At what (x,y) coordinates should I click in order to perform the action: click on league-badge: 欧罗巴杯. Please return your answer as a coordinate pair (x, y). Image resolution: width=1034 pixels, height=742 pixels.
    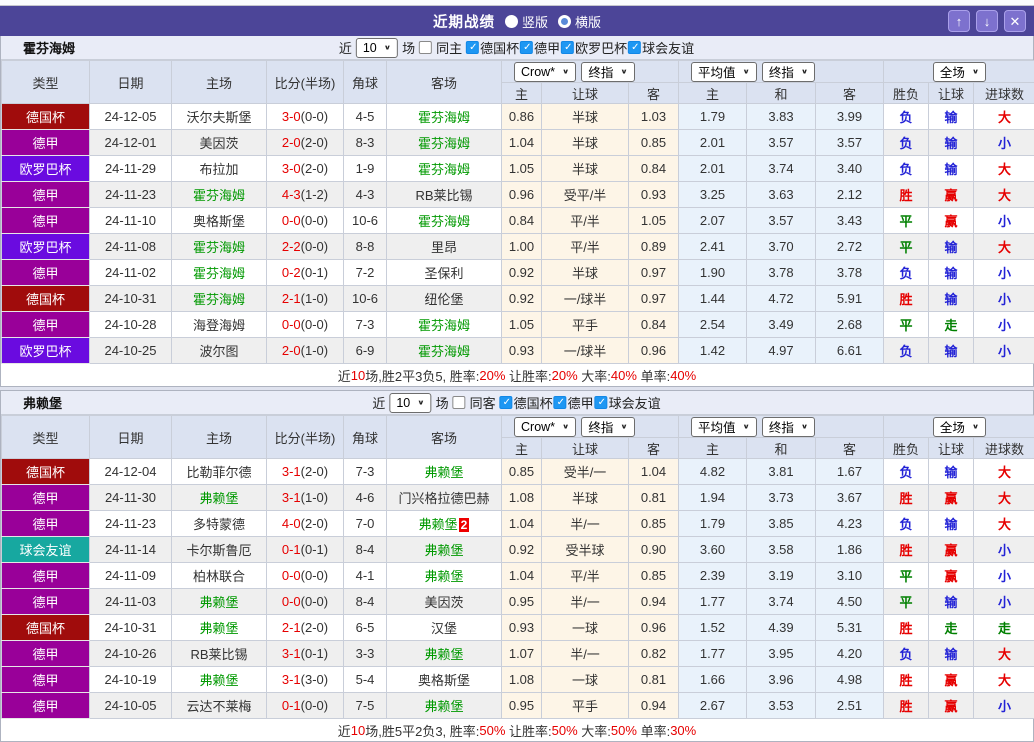
    Looking at the image, I should click on (46, 247).